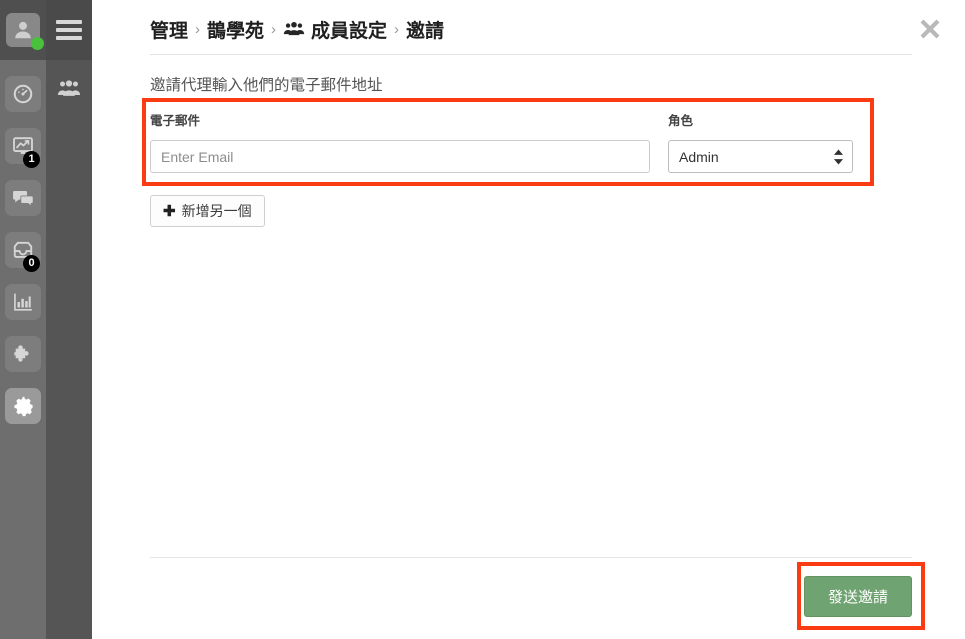 The width and height of the screenshot is (965, 639). Describe the element at coordinates (838, 156) in the screenshot. I see `chevron-updown-icon` at that location.